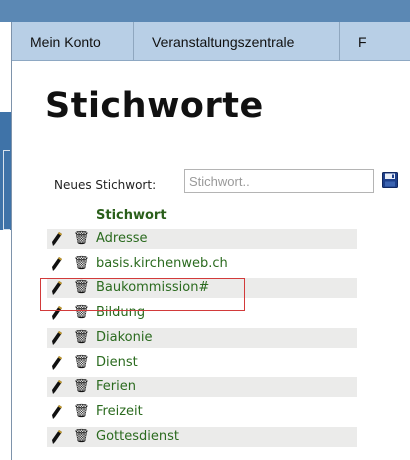 The height and width of the screenshot is (460, 410). Describe the element at coordinates (142, 294) in the screenshot. I see `highlight-box` at that location.